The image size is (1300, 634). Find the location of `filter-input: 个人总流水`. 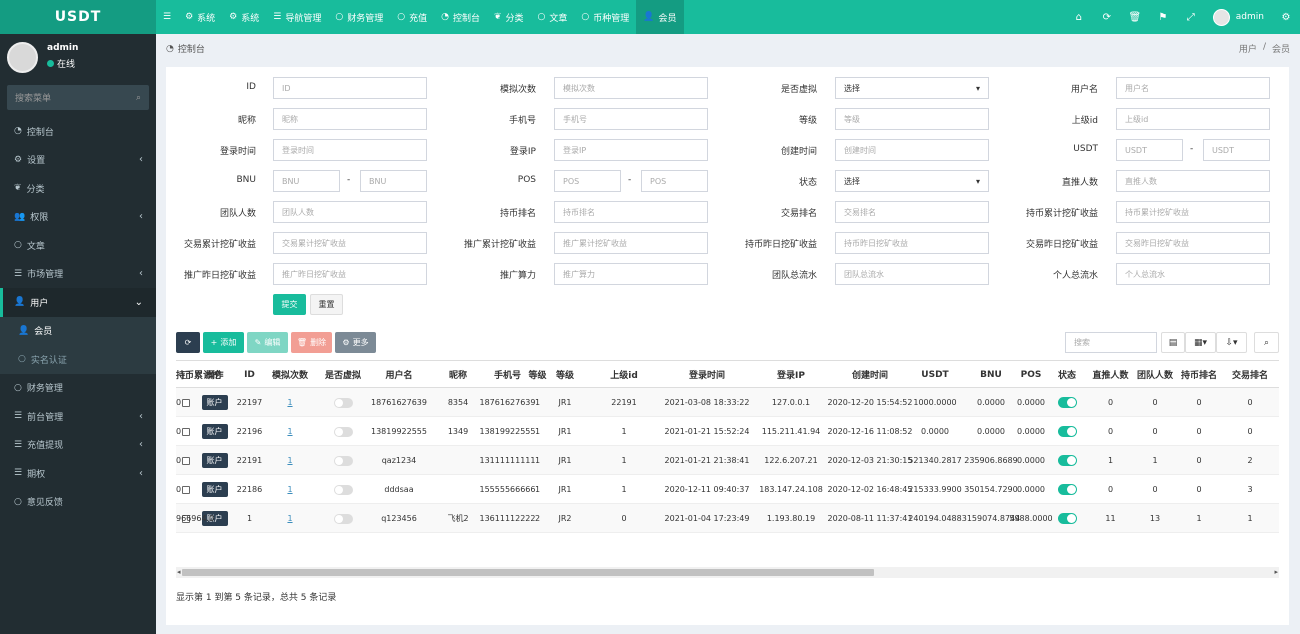

filter-input: 个人总流水 is located at coordinates (1193, 274).